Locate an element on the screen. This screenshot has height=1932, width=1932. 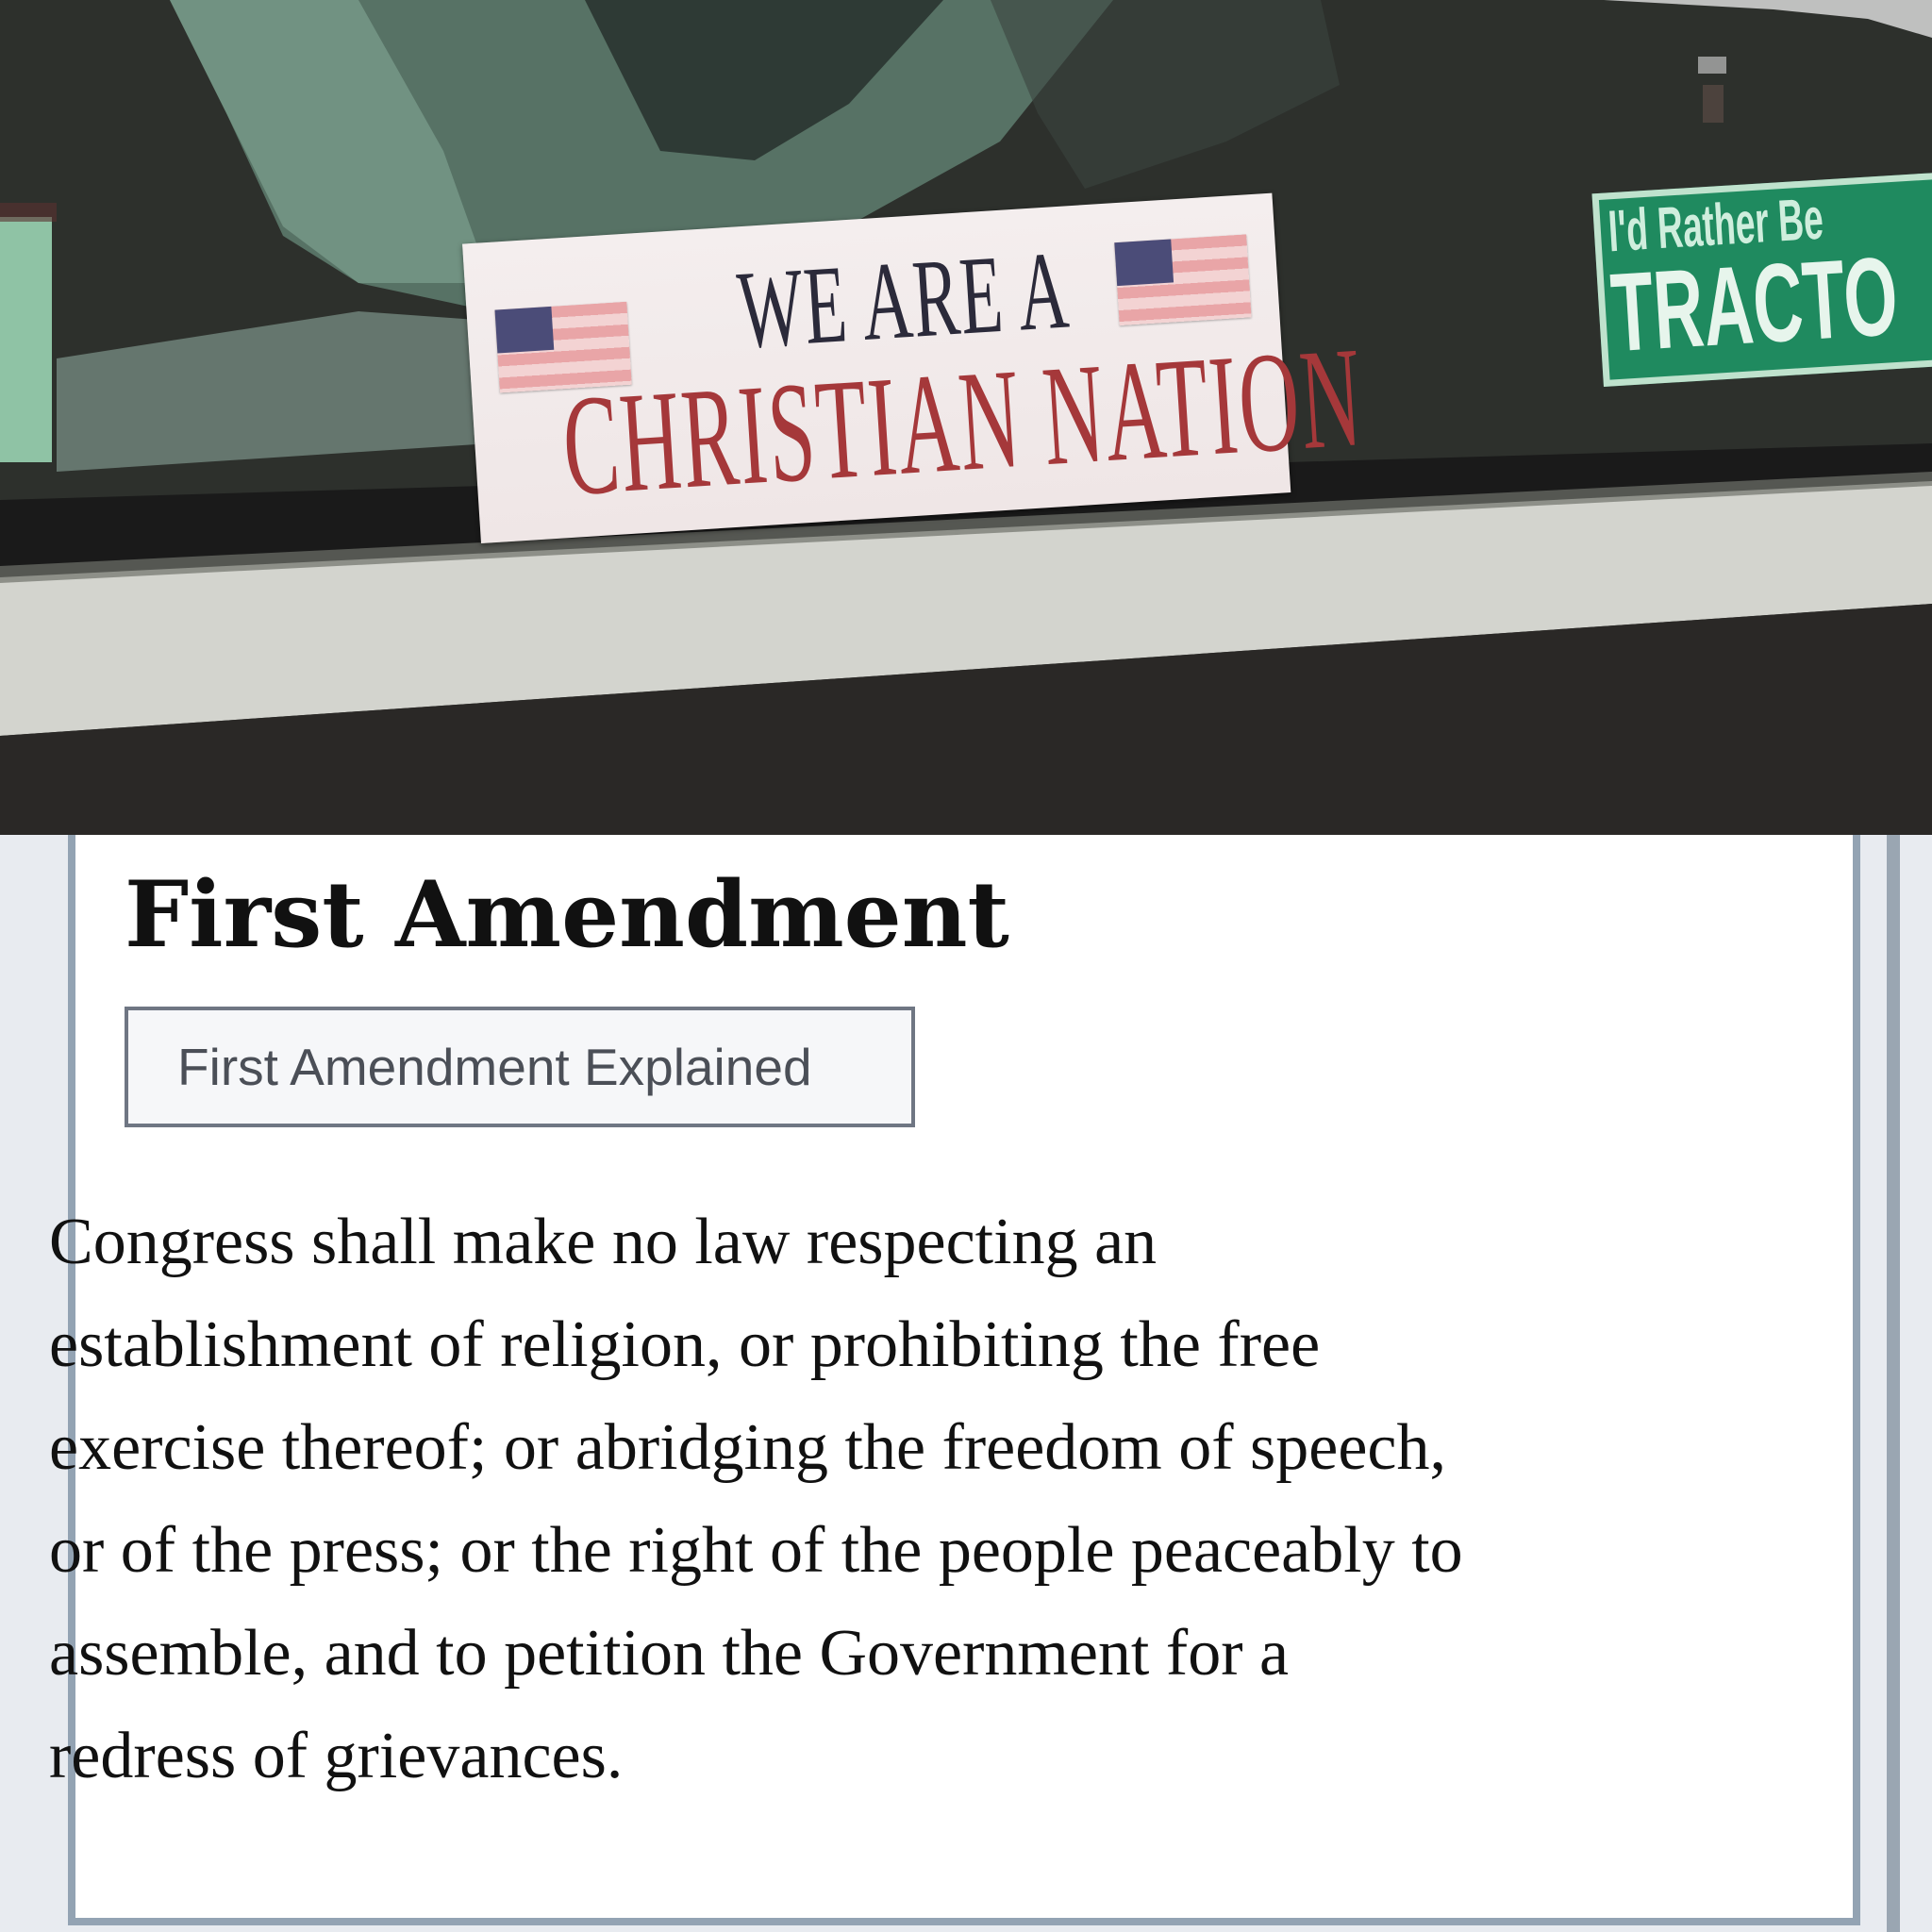
amendment-text-line: redress of grievances. is located at coordinates (336, 1756).